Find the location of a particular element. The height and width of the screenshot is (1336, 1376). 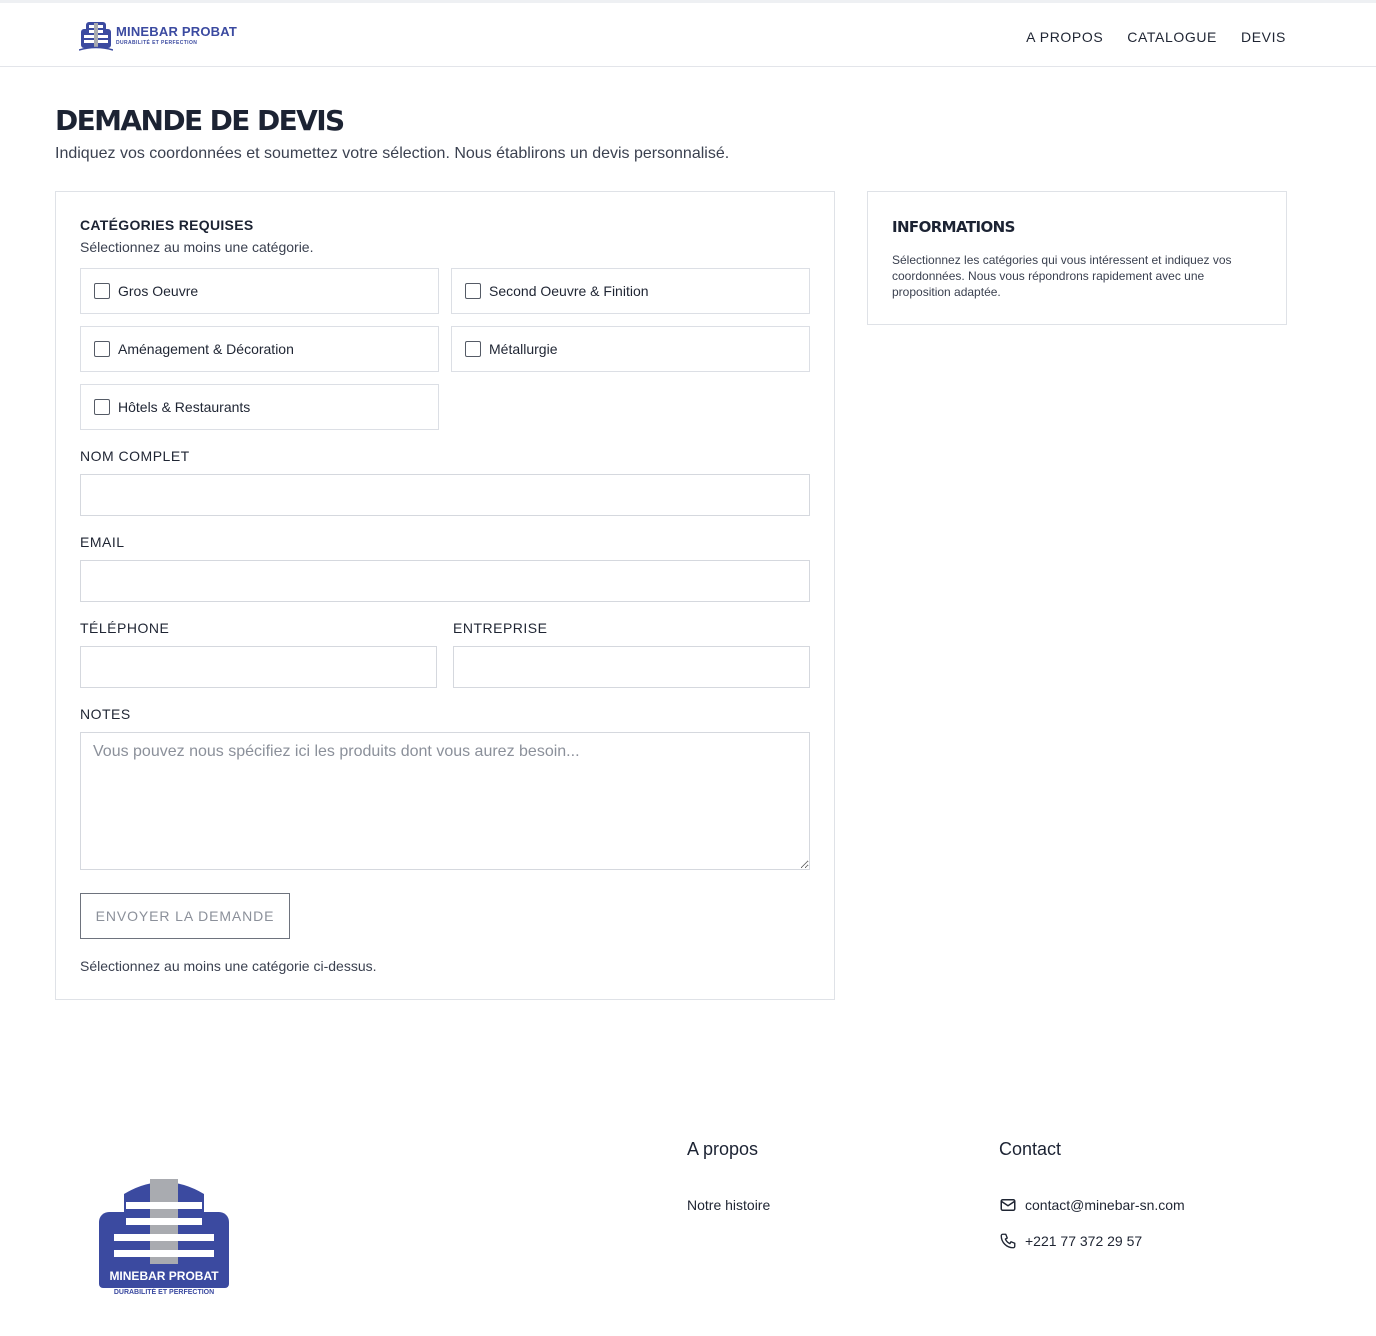

phone-icon is located at coordinates (1008, 1241).